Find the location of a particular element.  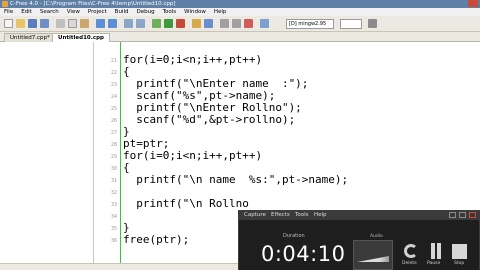

line-number: 32 is located at coordinates (113, 193).